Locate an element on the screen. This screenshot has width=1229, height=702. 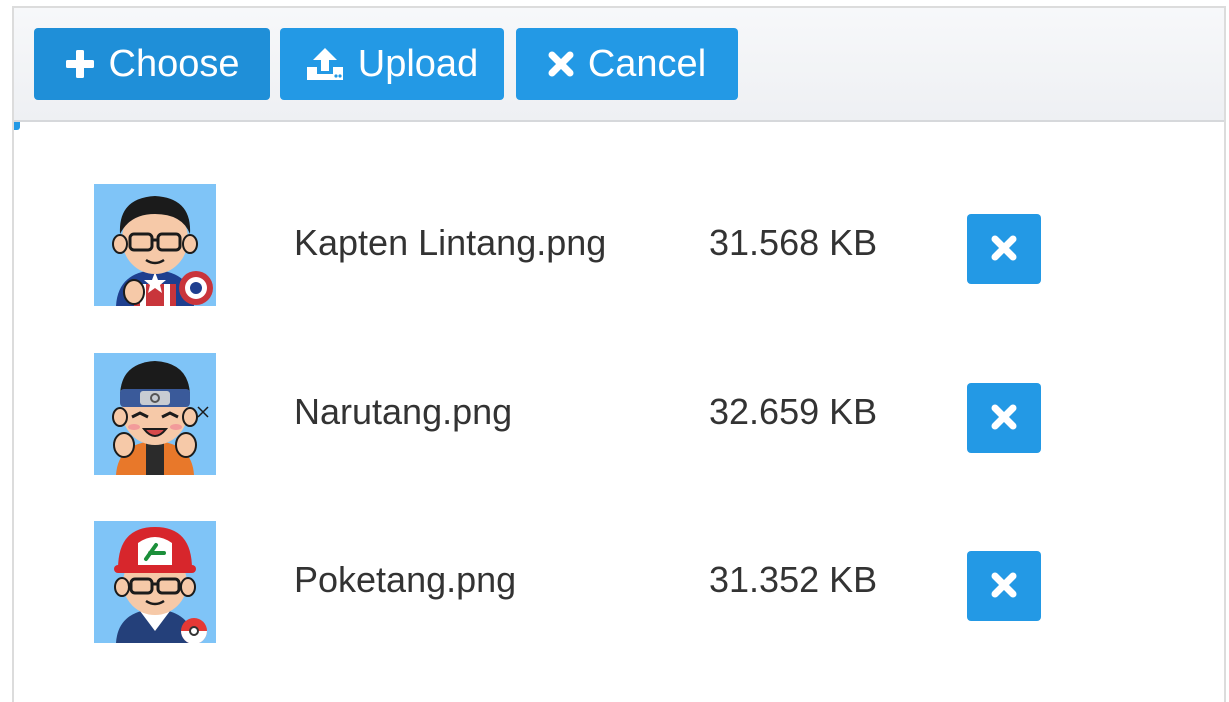
file-size: 31.352 KB is located at coordinates (793, 579).